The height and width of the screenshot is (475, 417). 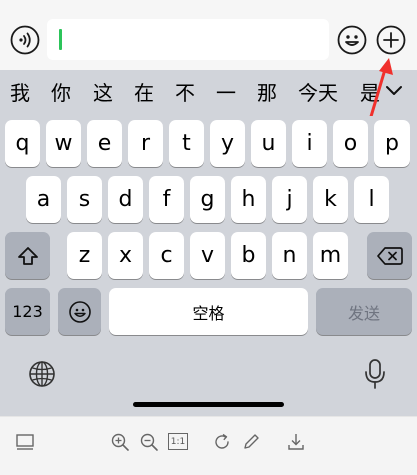 What do you see at coordinates (120, 442) in the screenshot?
I see `zoom-in-icon` at bounding box center [120, 442].